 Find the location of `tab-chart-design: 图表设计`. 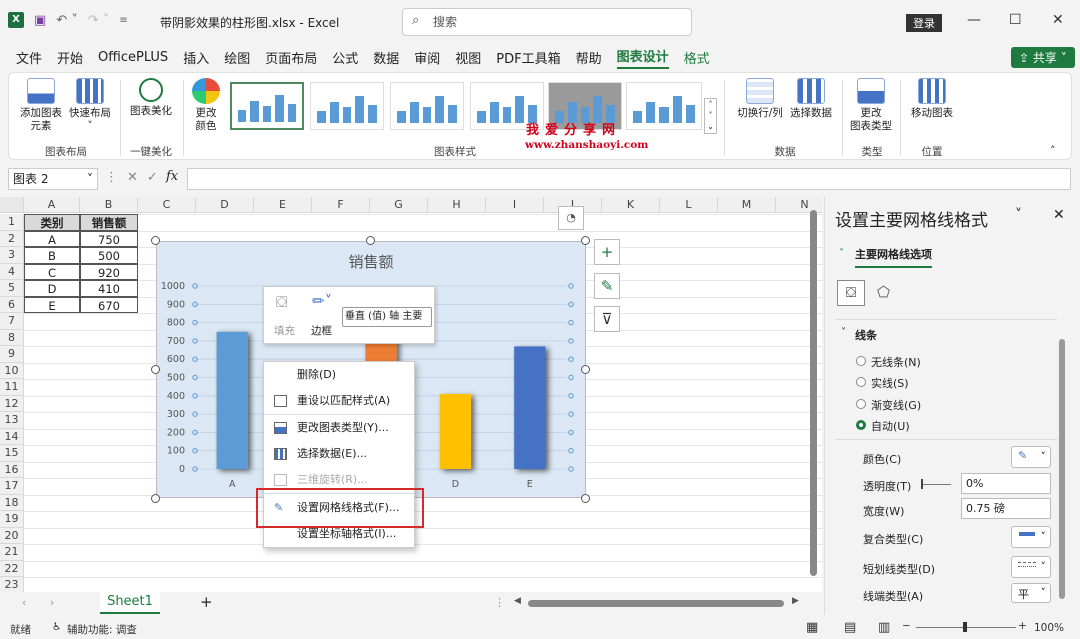

tab-chart-design: 图表设计 is located at coordinates (642, 57).